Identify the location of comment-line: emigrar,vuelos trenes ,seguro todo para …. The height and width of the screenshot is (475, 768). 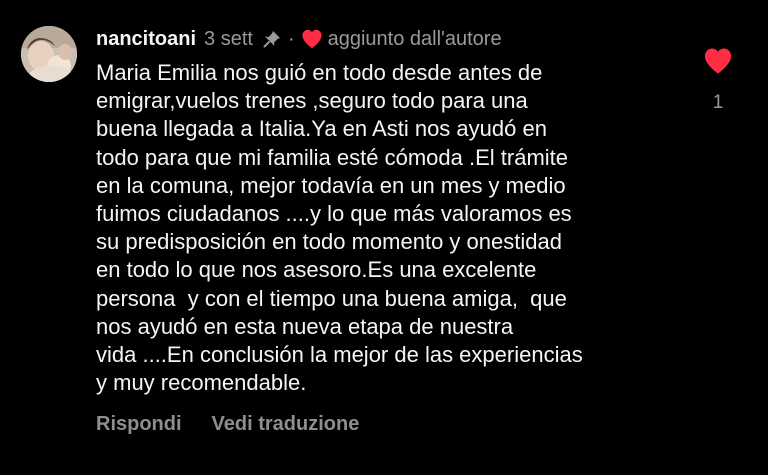
(312, 101).